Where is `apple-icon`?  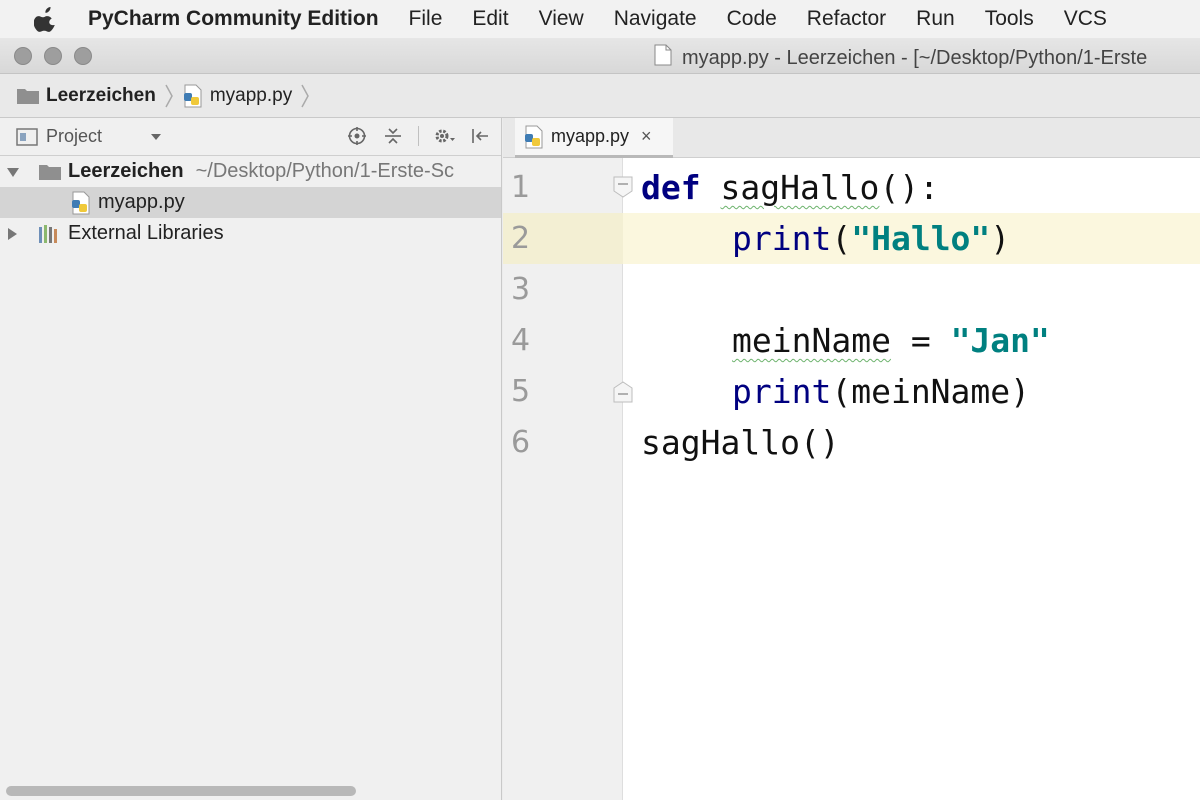 apple-icon is located at coordinates (47, 19).